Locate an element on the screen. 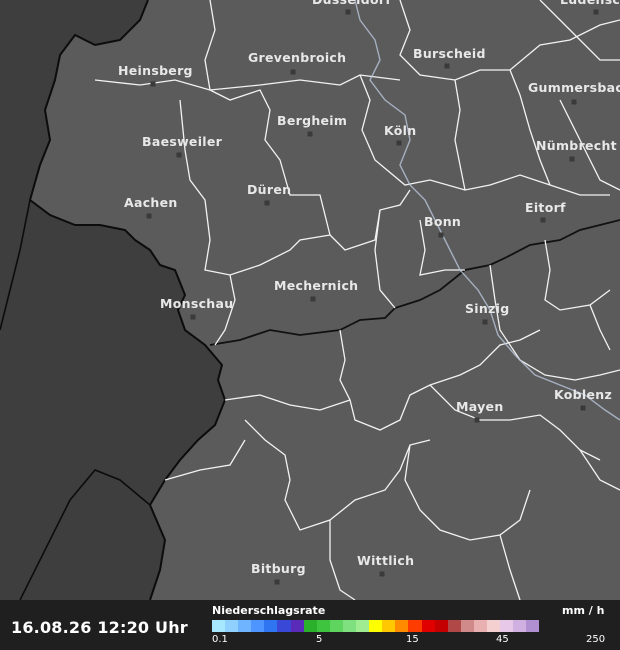  city-label: Burscheid is located at coordinates (449, 53).